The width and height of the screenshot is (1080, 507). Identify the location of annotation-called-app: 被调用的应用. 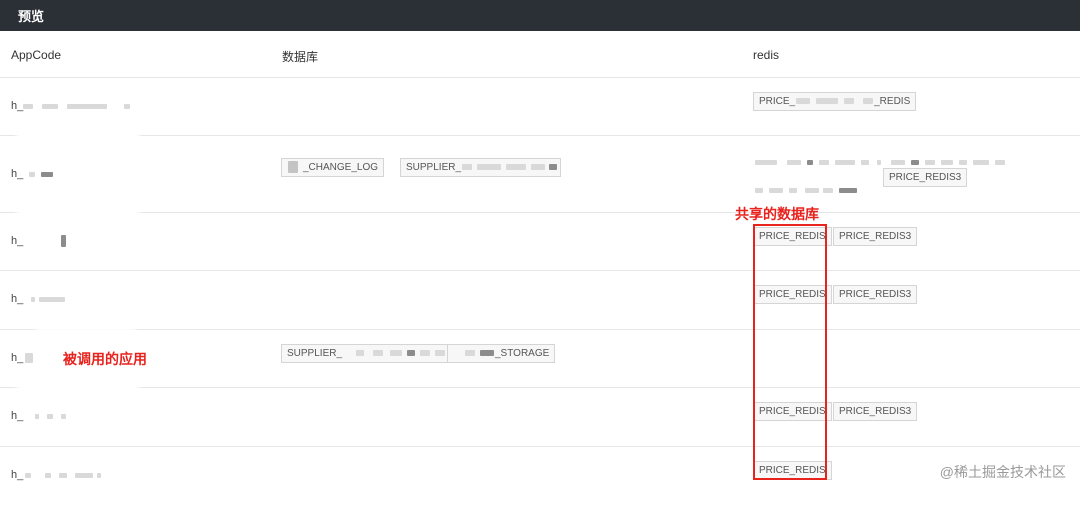
(105, 359).